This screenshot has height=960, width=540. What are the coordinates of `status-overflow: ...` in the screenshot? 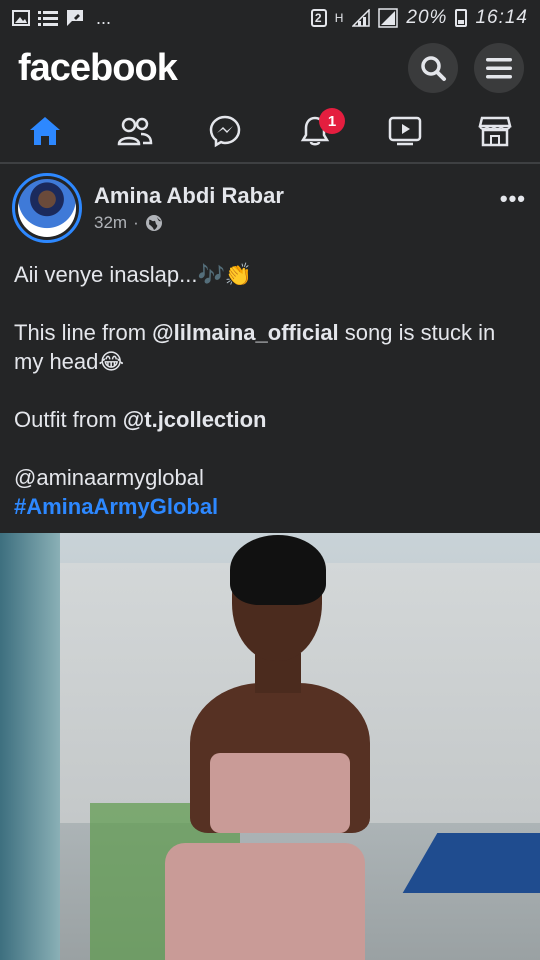 It's located at (104, 17).